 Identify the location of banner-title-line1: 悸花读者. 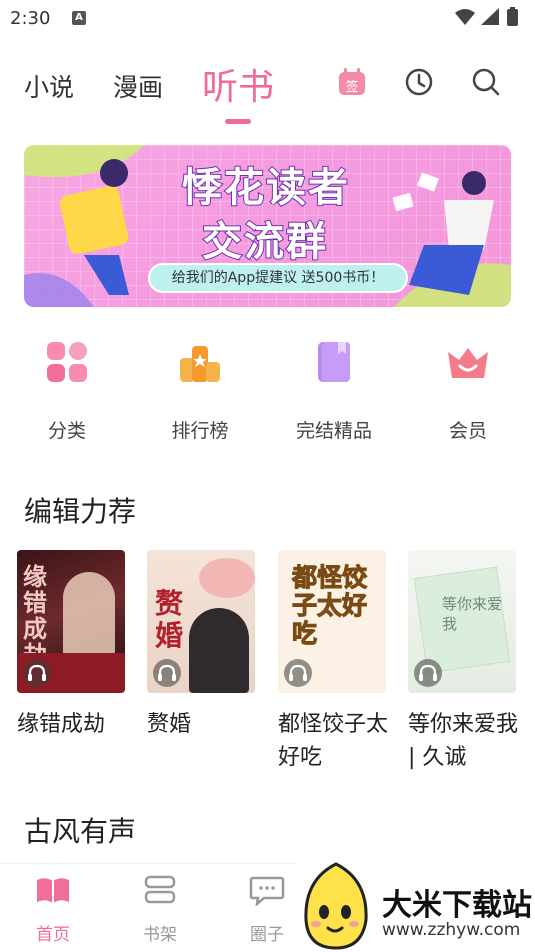
(265, 188).